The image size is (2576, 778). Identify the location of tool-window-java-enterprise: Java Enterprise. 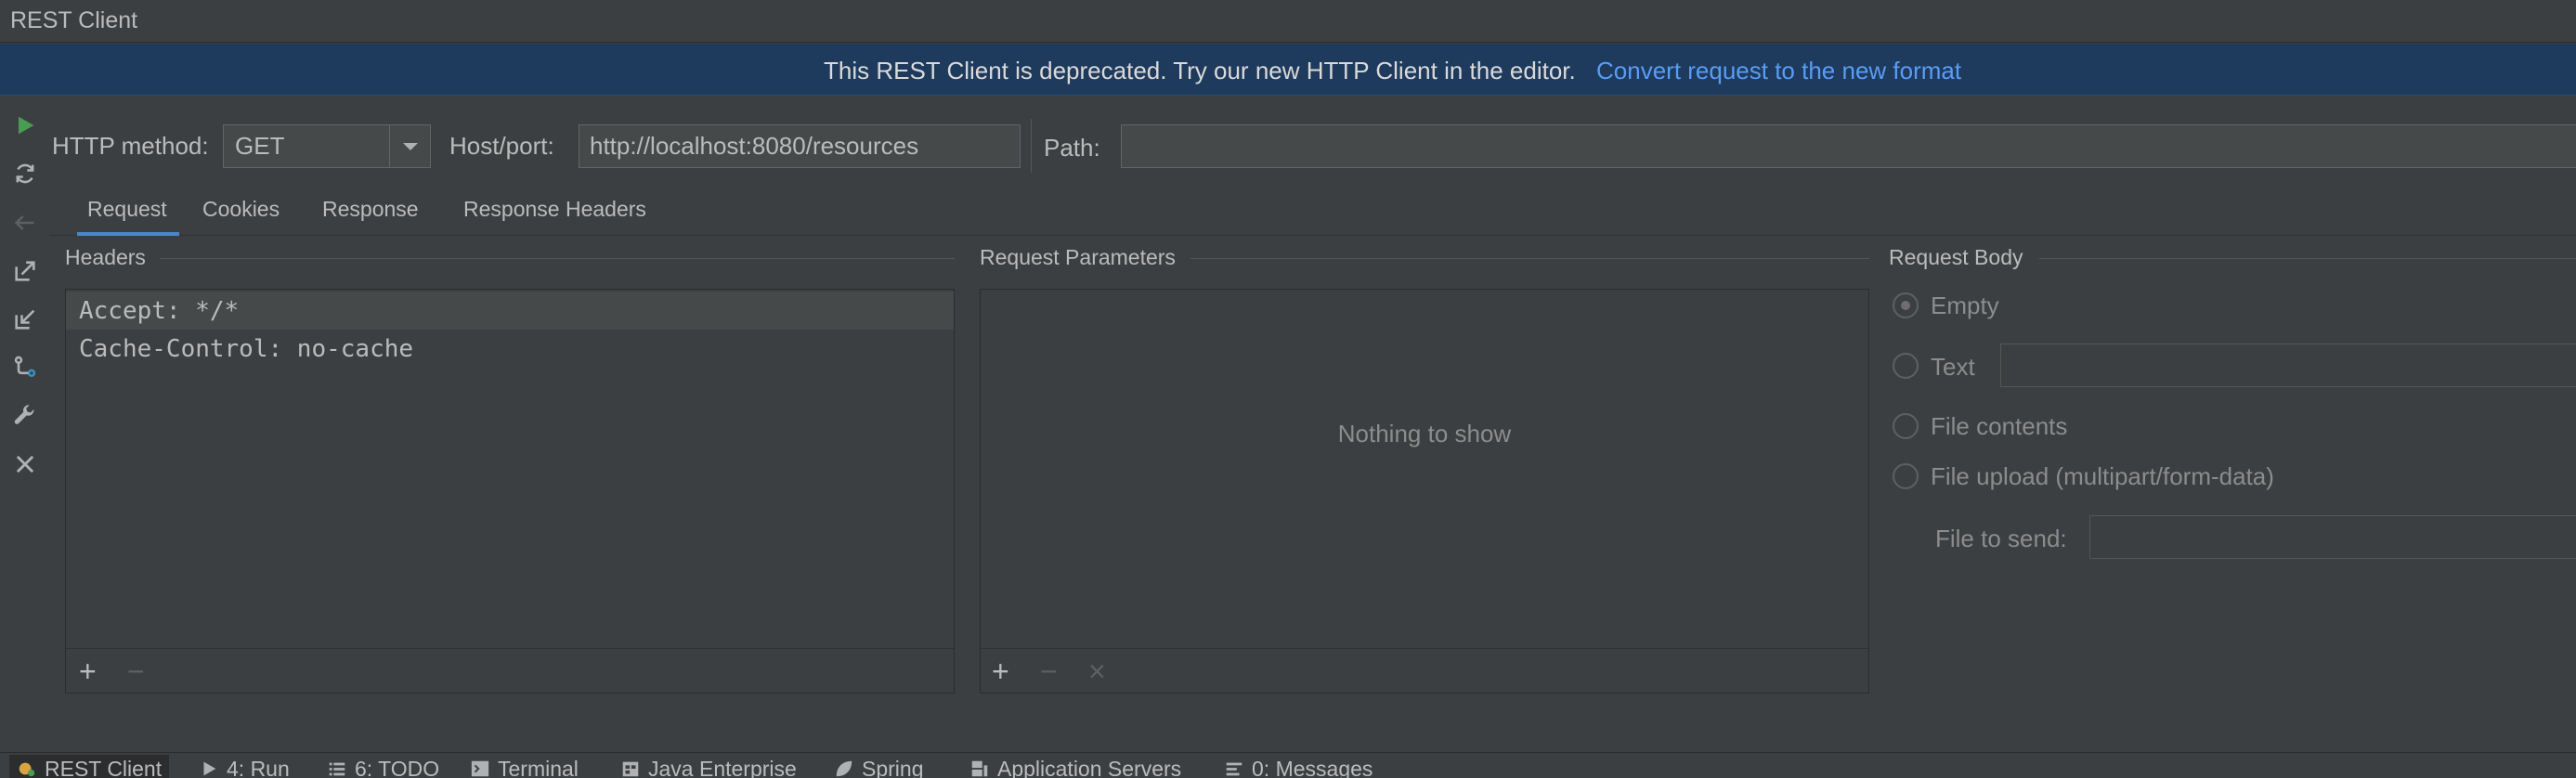
(708, 766).